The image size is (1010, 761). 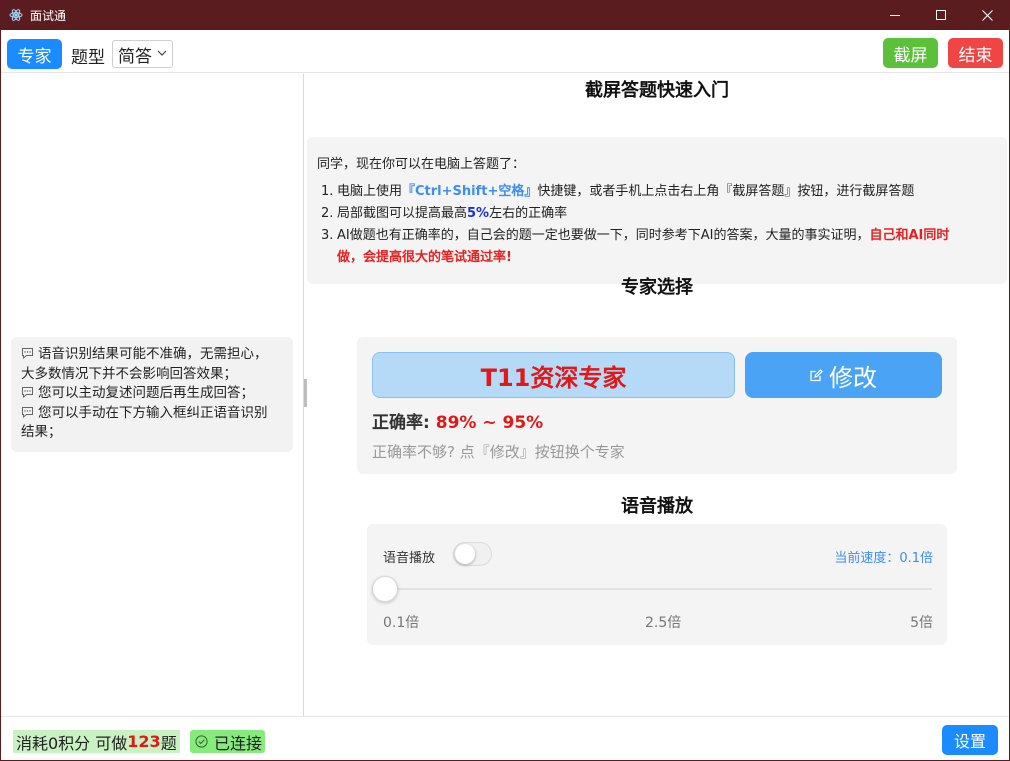 What do you see at coordinates (657, 90) in the screenshot?
I see `quickstart-title: 截屏答题快速入门` at bounding box center [657, 90].